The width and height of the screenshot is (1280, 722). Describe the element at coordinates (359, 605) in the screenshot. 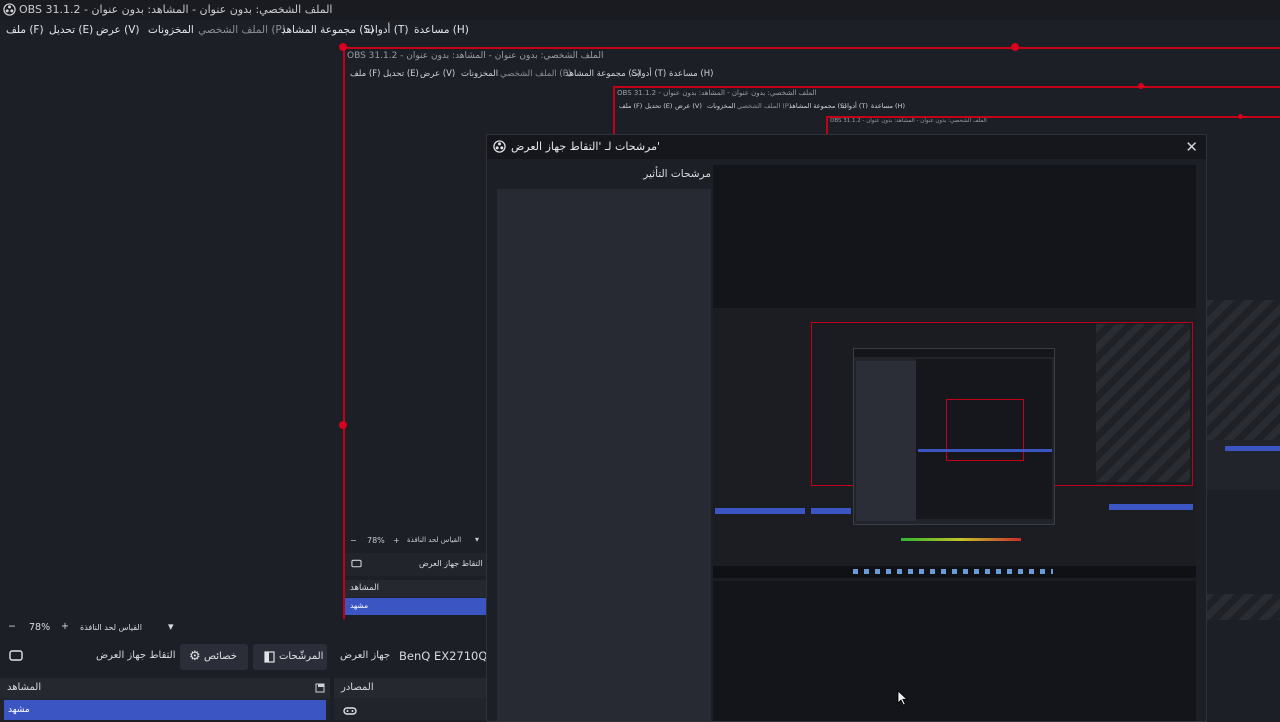

I see `nested-scene-label: مشهد` at that location.